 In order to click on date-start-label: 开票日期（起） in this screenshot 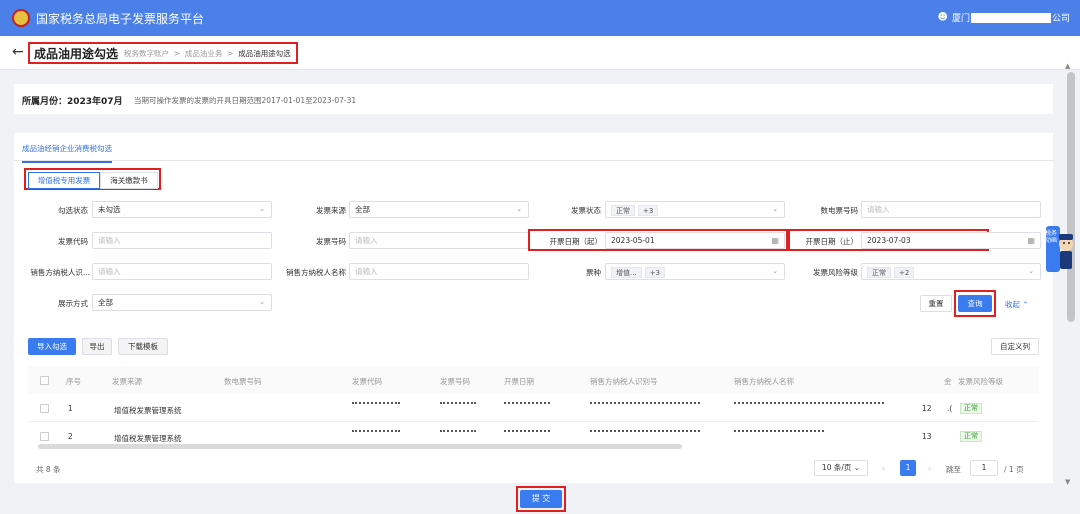, I will do `click(576, 241)`.